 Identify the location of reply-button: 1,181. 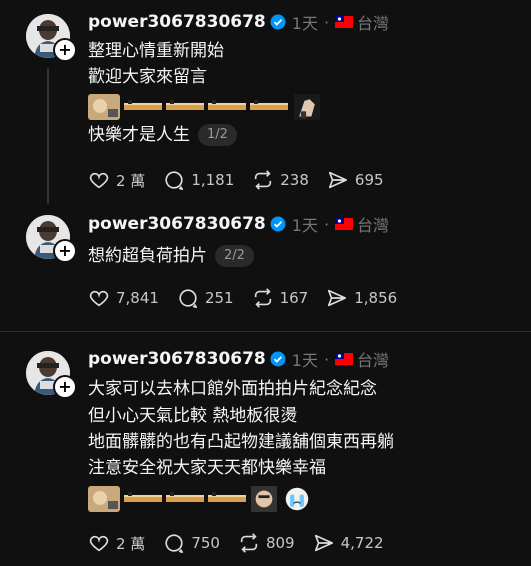
(198, 180).